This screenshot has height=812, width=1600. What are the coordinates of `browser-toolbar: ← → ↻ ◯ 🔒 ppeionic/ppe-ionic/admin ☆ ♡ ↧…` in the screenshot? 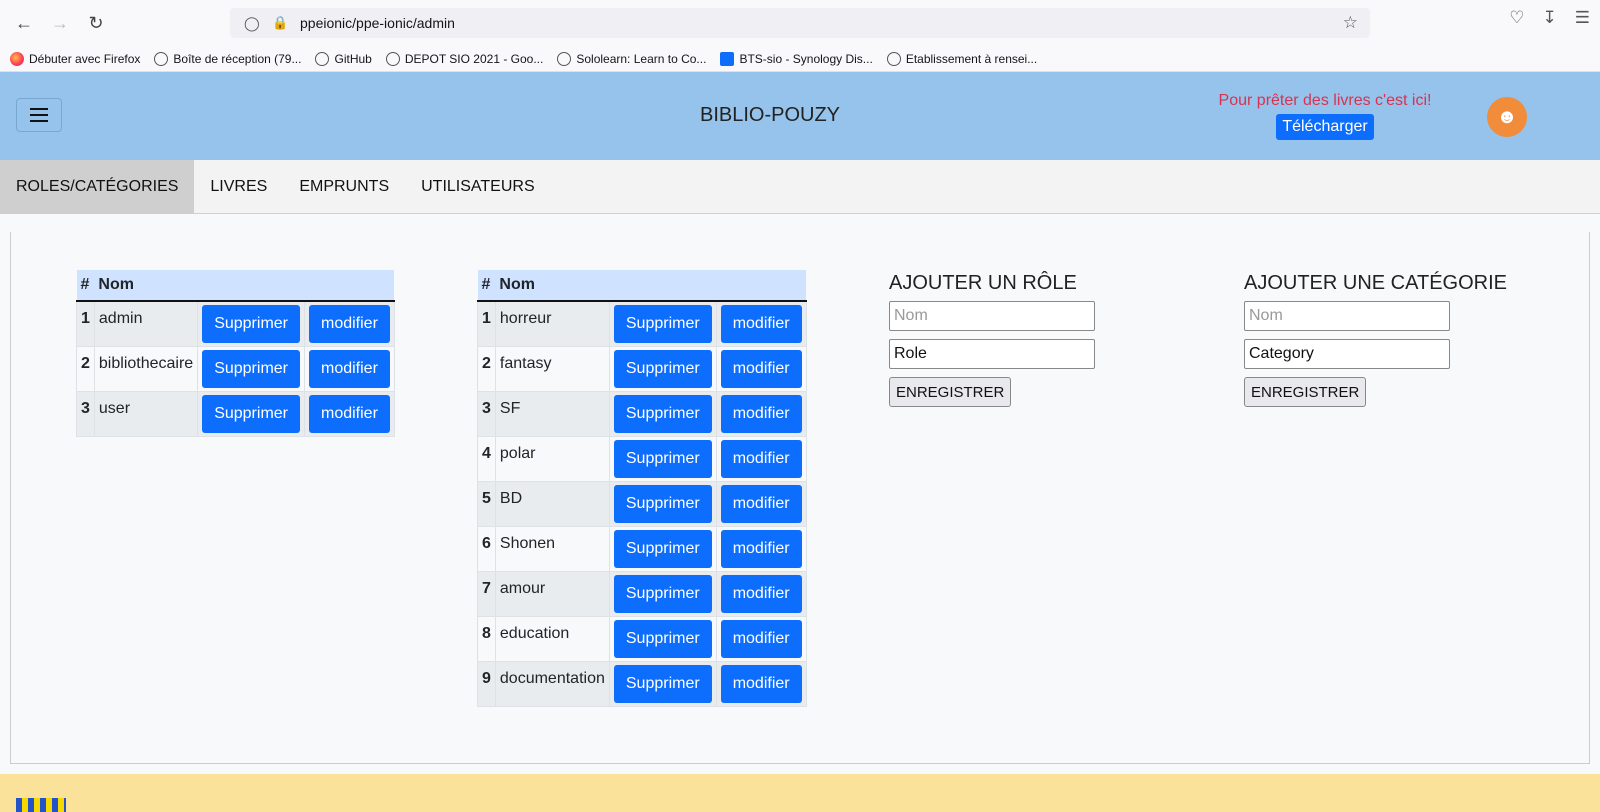 It's located at (800, 23).